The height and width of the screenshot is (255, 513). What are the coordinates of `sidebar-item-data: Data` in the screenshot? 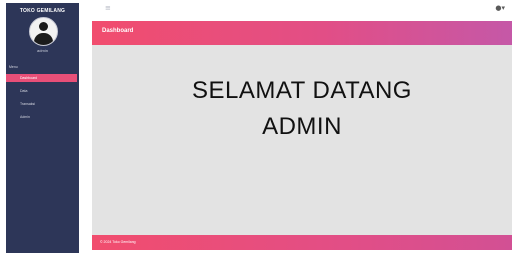 It's located at (41, 91).